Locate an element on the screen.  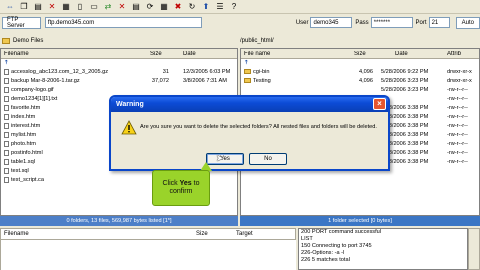
upload-icon: ⬆ is located at coordinates (206, 7).